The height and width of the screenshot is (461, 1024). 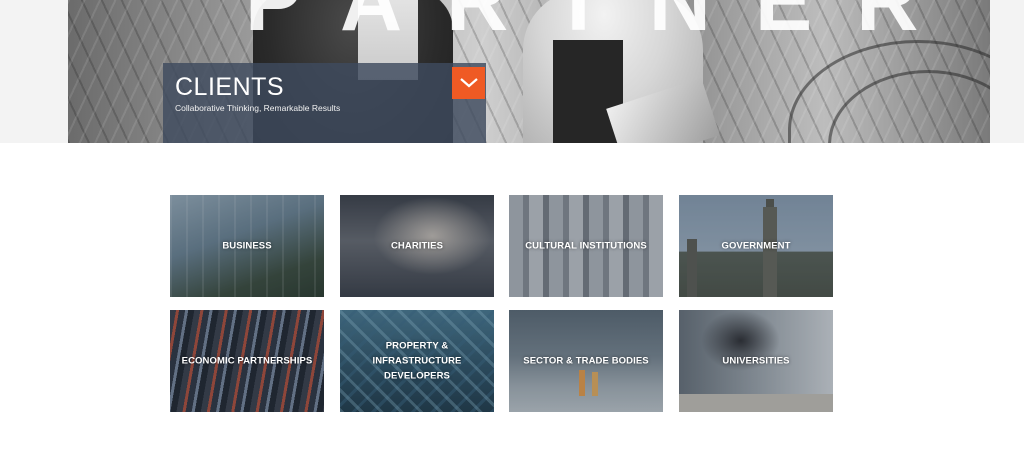 I want to click on client-tile-business: BUSINESS, so click(x=247, y=246).